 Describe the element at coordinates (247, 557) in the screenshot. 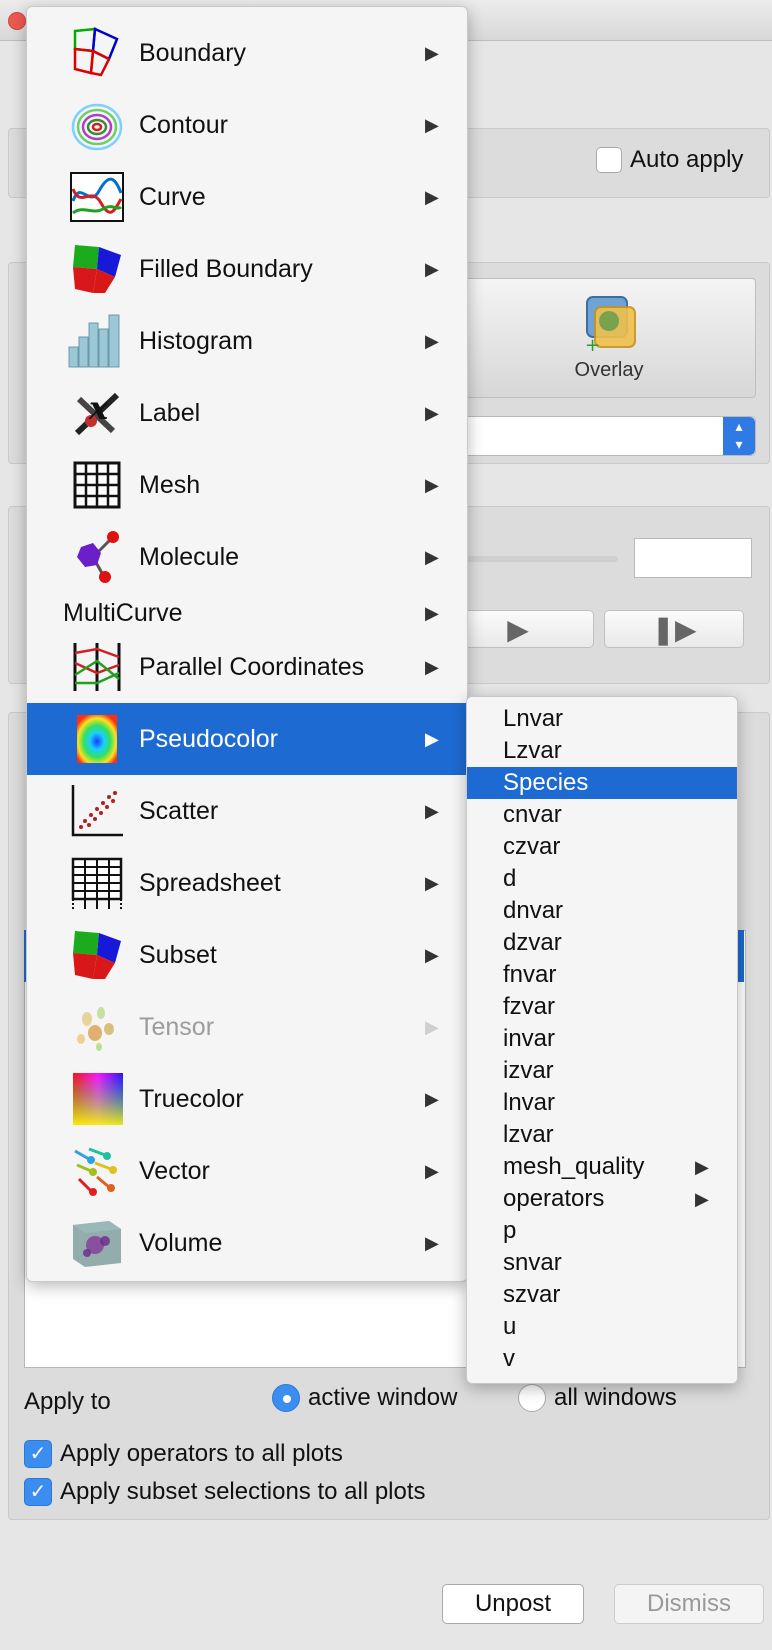

I see `menu-item-molecule: Molecule ▶` at that location.